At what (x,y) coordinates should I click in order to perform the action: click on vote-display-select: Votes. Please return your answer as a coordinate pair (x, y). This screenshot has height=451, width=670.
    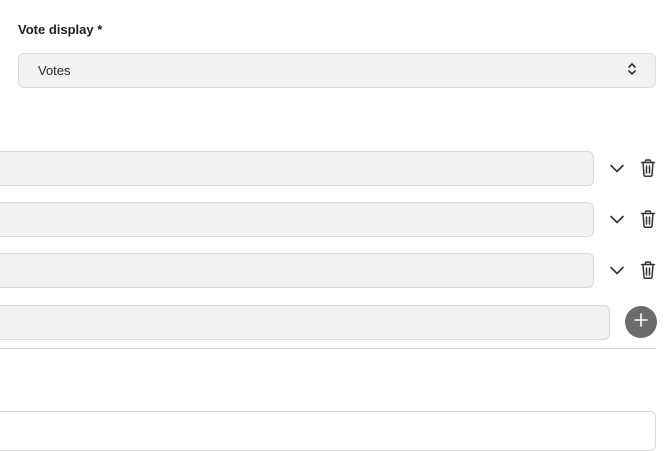
    Looking at the image, I should click on (337, 70).